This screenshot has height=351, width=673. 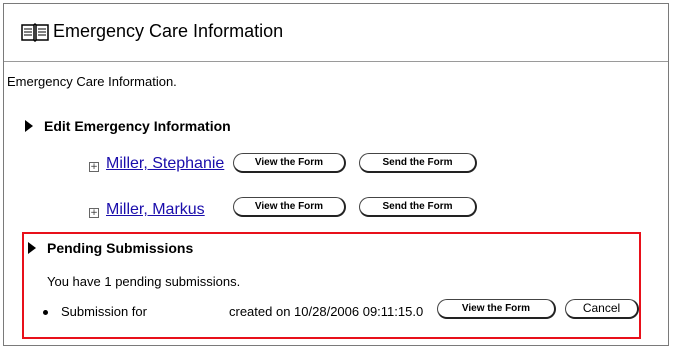 What do you see at coordinates (168, 31) in the screenshot?
I see `page-title: Emergency Care Information` at bounding box center [168, 31].